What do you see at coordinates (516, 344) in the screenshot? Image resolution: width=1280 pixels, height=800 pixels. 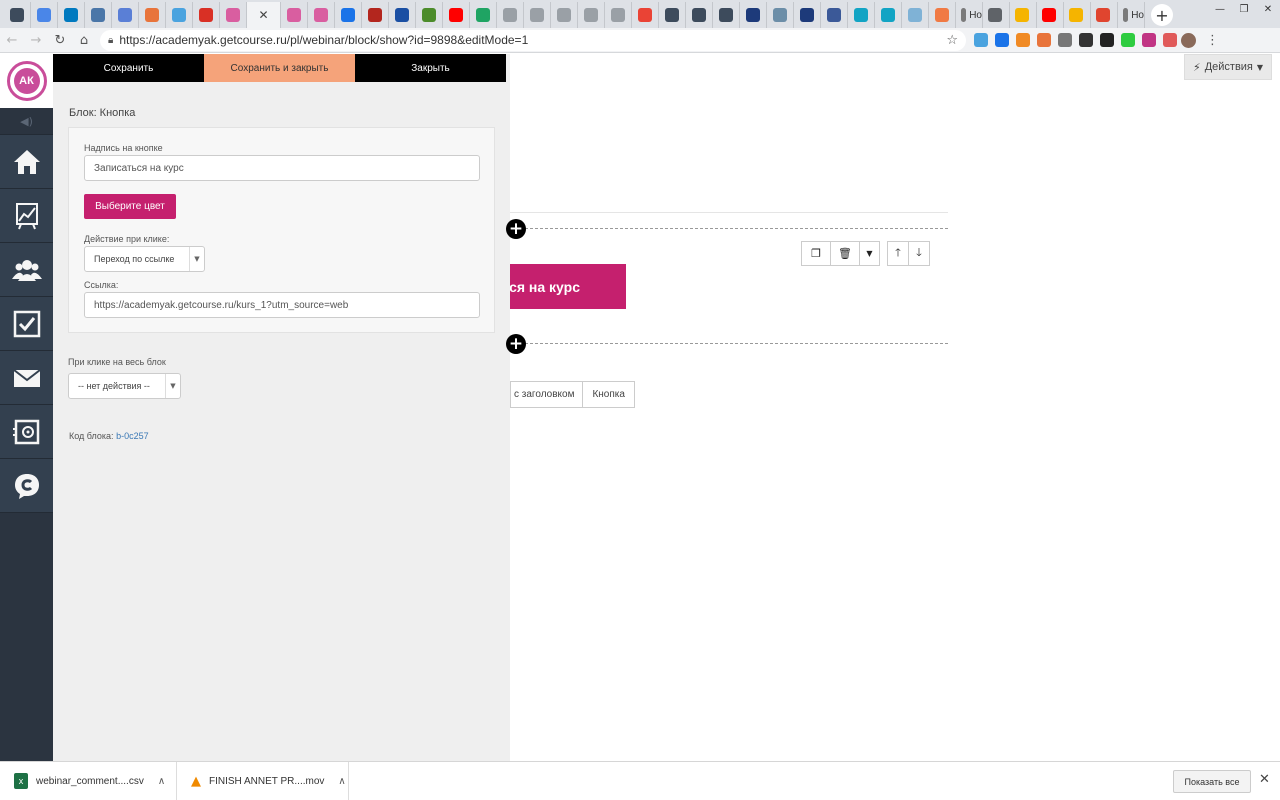 I see `add-block-bottom-icon: +` at bounding box center [516, 344].